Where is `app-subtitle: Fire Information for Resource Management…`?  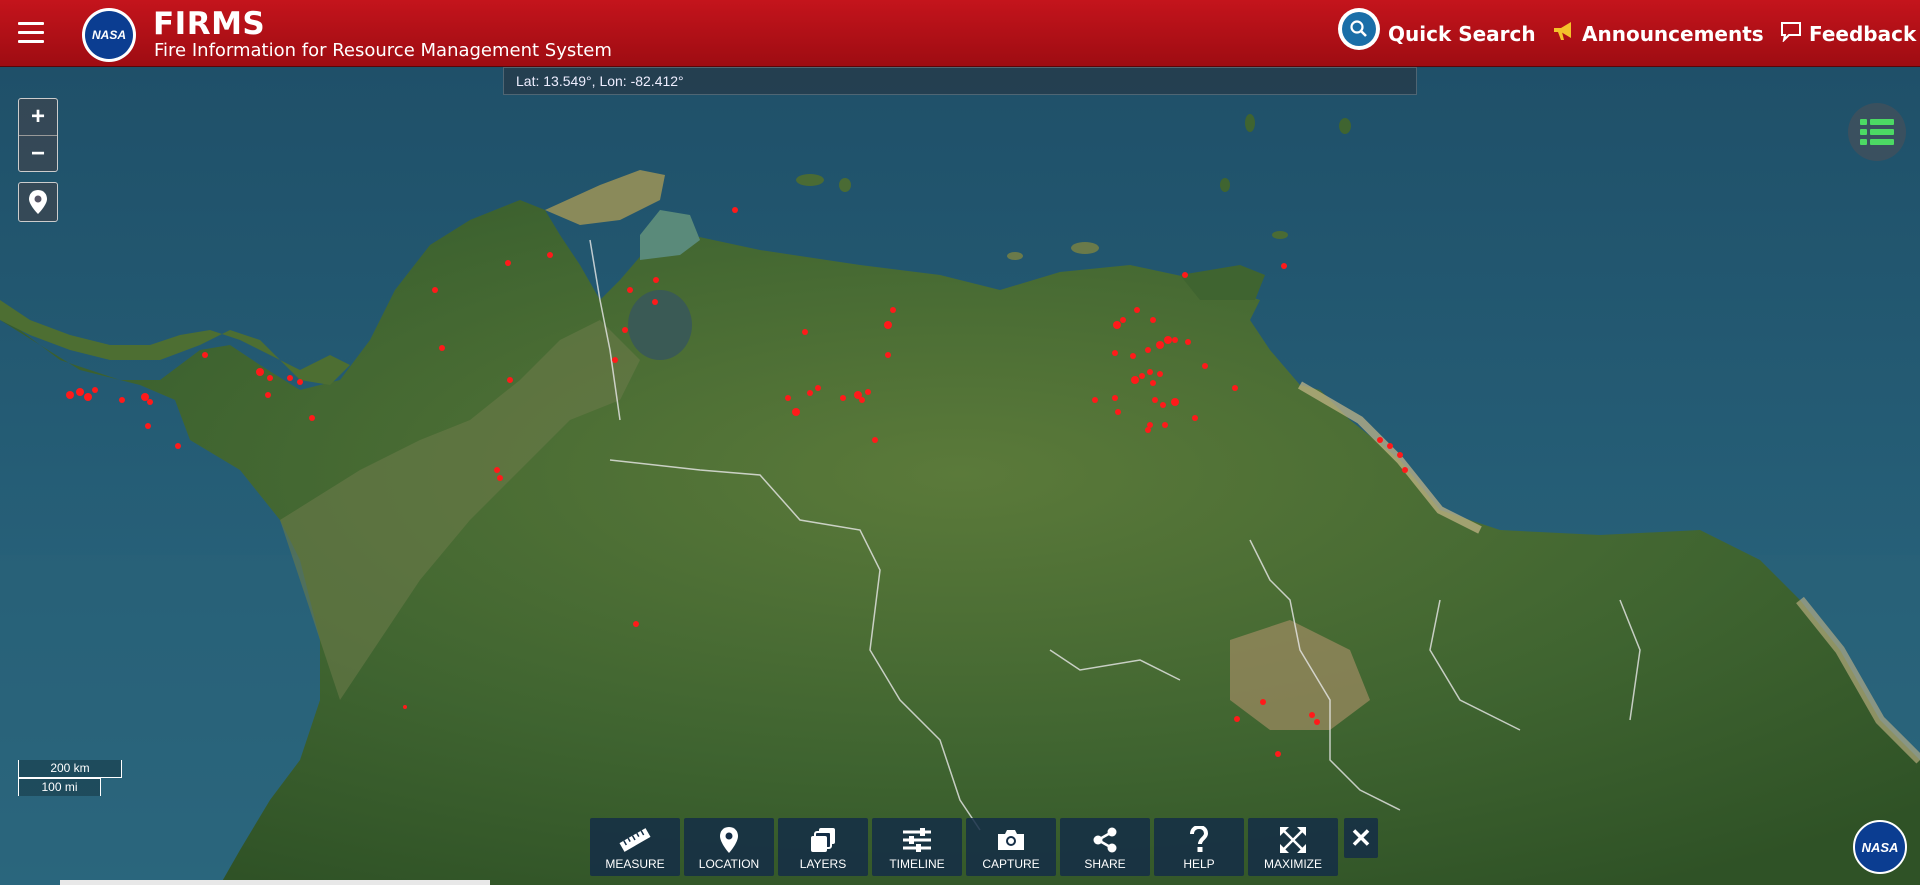
app-subtitle: Fire Information for Resource Management… is located at coordinates (383, 50).